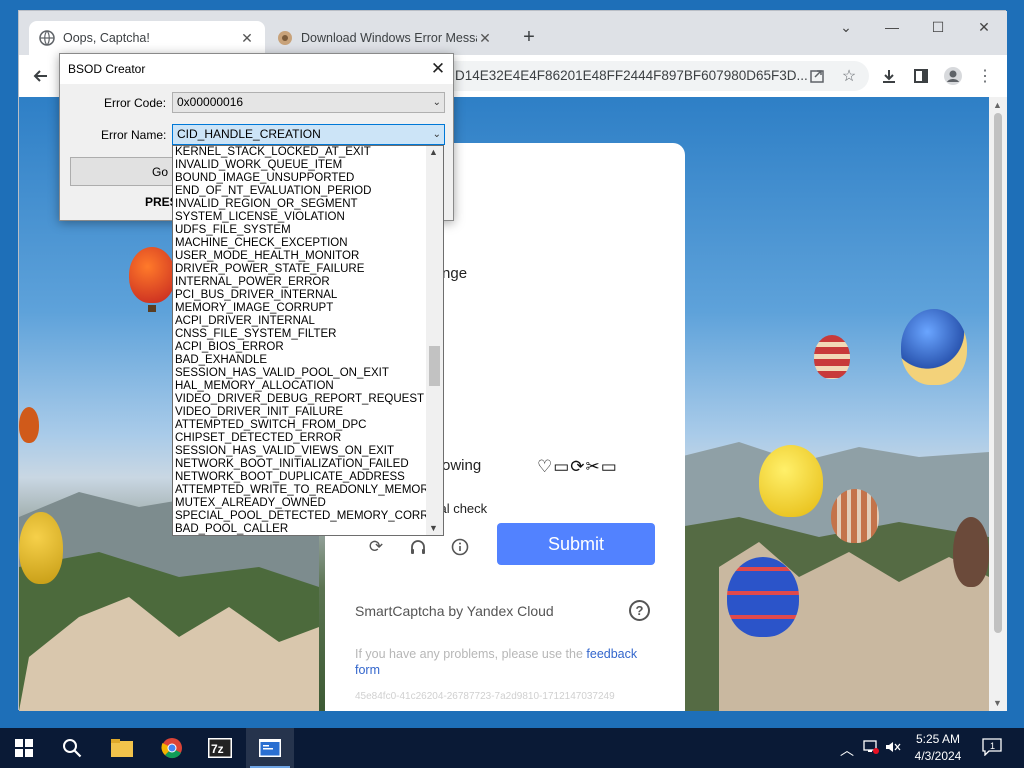  I want to click on clock-time: 5:25 AM, so click(938, 739).